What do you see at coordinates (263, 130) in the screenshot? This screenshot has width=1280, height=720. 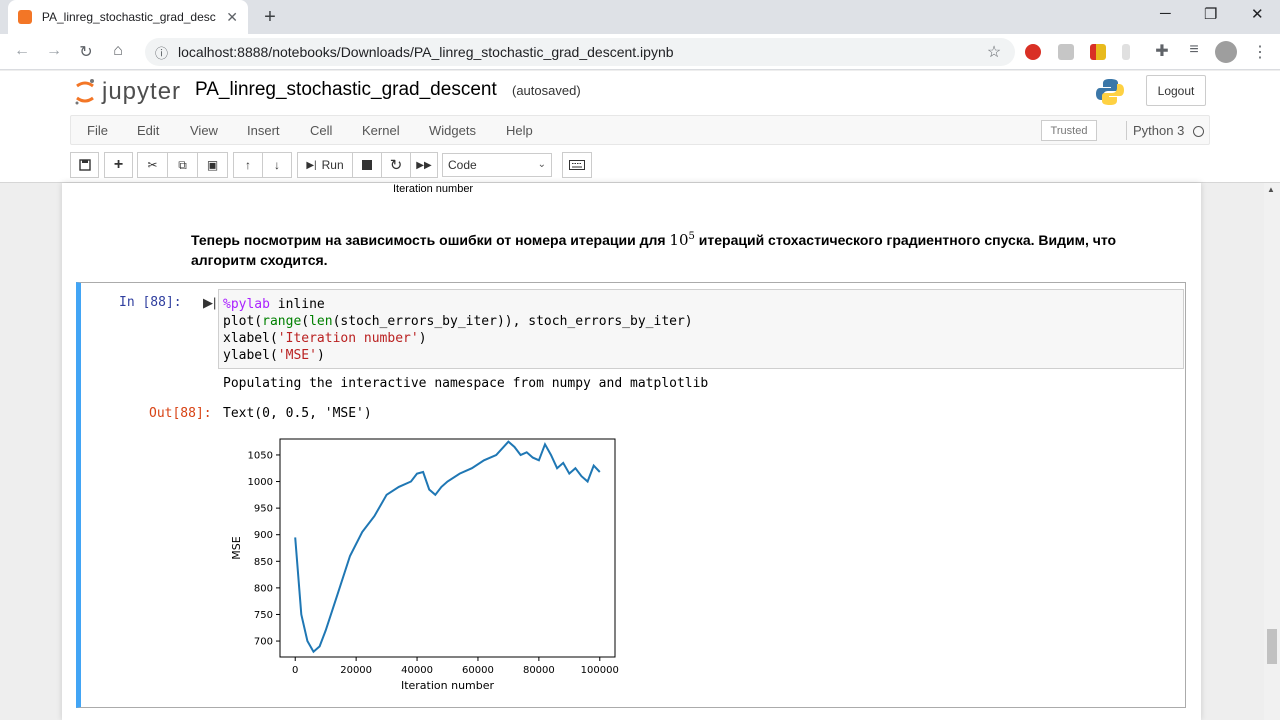 I see `menu-insert: Insert` at bounding box center [263, 130].